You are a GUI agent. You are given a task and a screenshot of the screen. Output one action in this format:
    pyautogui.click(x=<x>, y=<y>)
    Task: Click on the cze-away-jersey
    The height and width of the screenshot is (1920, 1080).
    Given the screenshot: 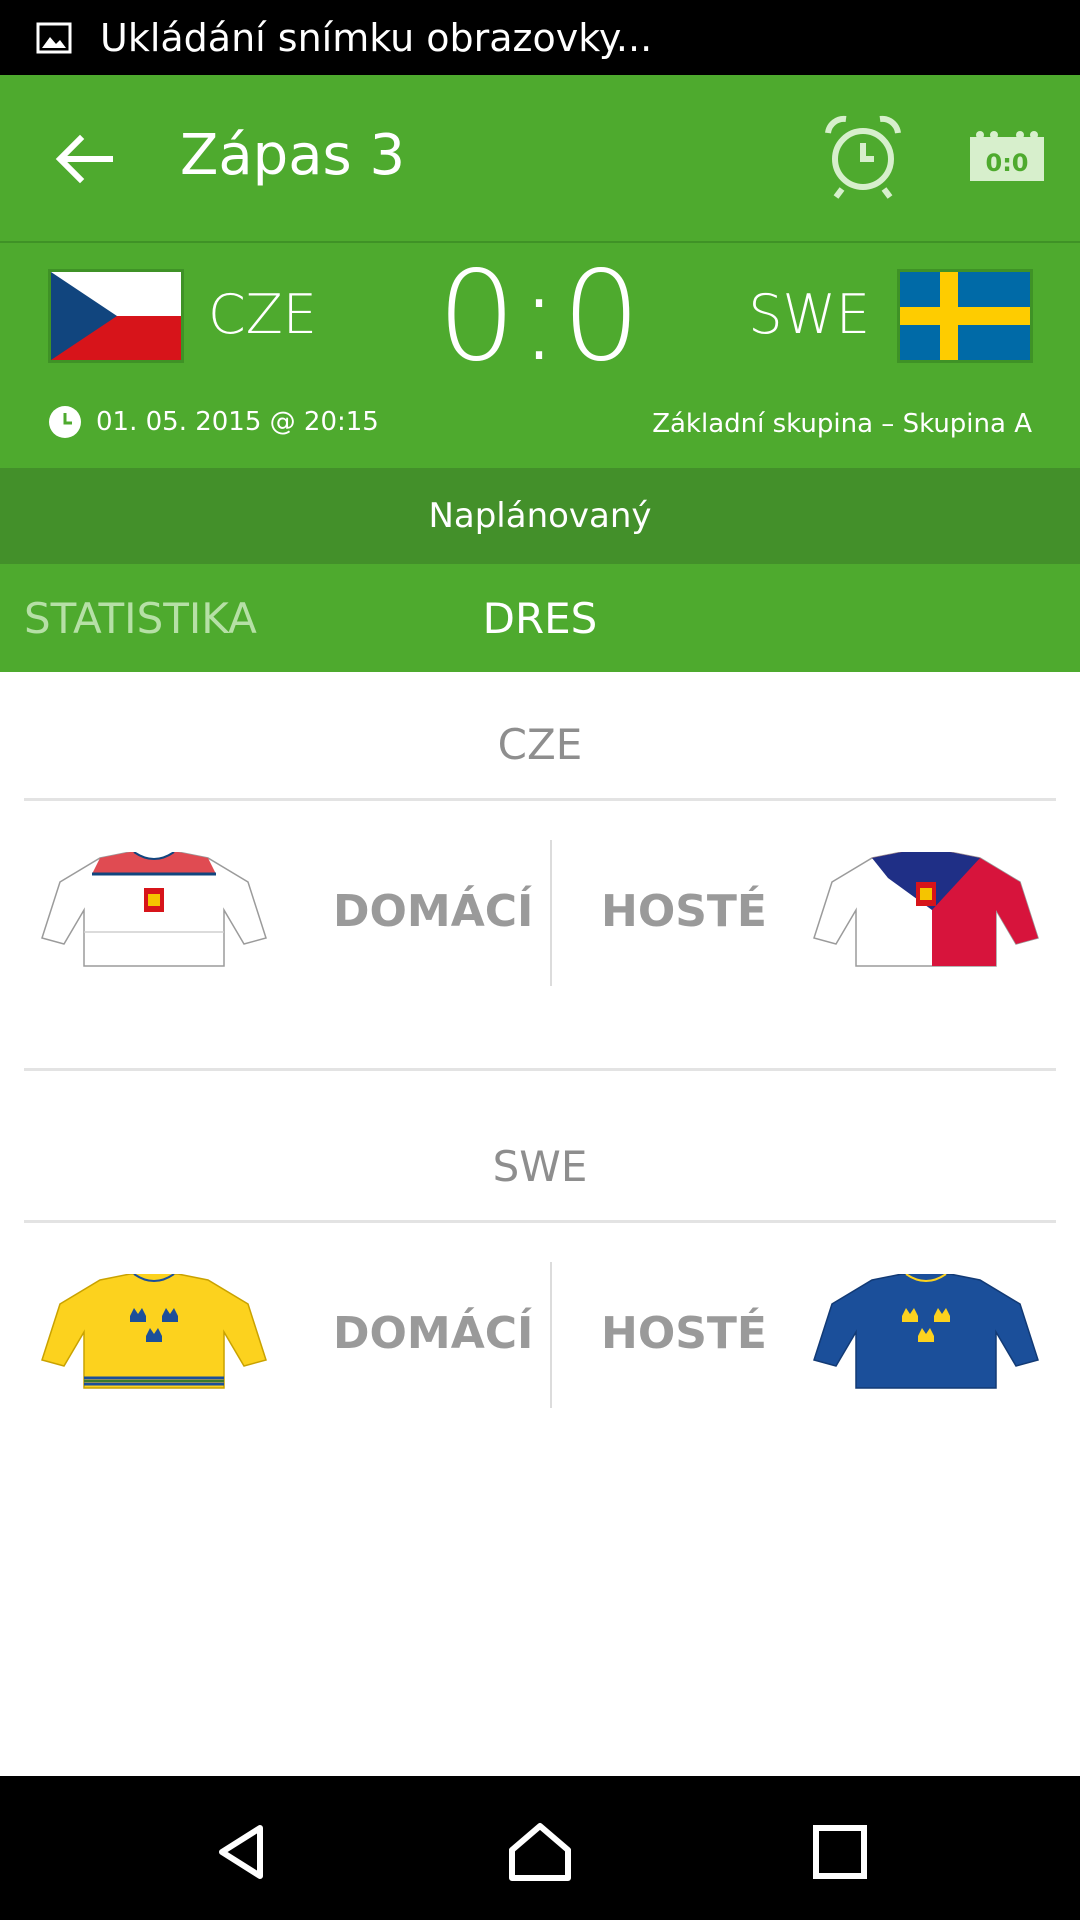 What is the action you would take?
    pyautogui.click(x=926, y=912)
    